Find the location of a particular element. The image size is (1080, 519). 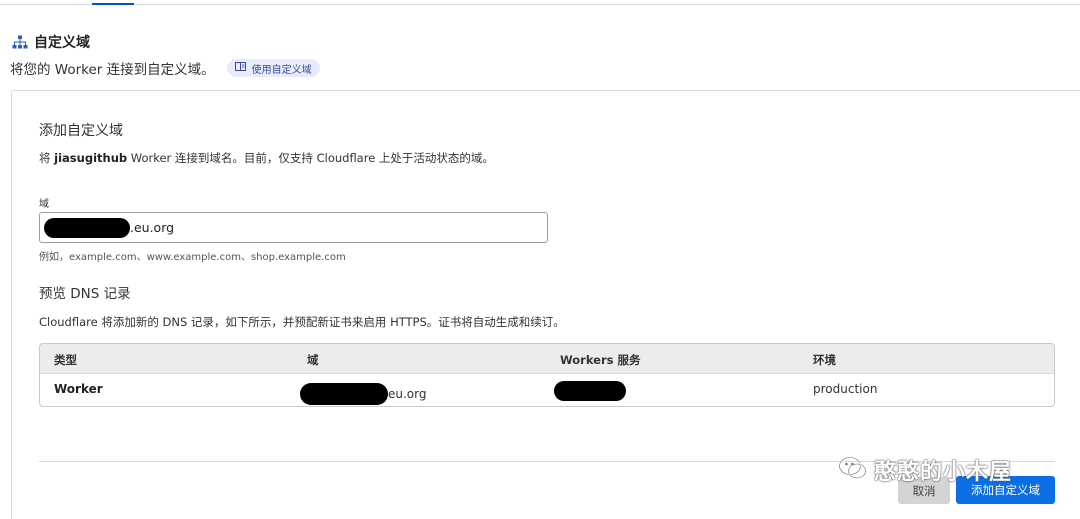

section-header: 自定义域 is located at coordinates (51, 42).